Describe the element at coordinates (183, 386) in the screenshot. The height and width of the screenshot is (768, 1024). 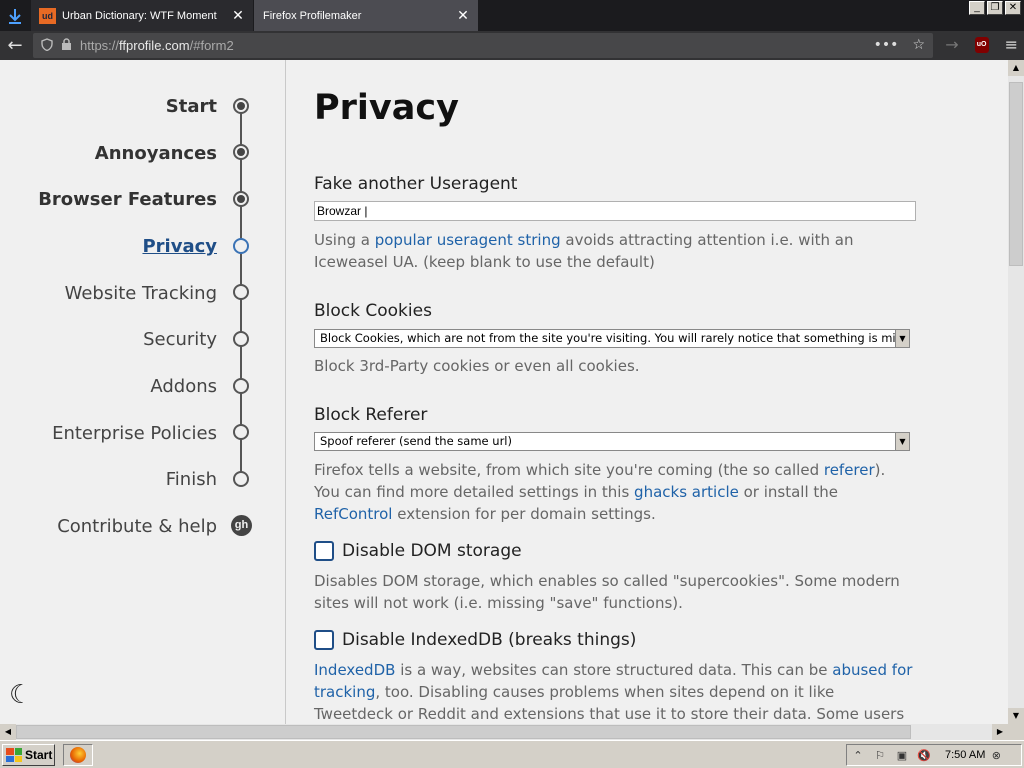
I see `sidebar-item-addons: Addons` at that location.